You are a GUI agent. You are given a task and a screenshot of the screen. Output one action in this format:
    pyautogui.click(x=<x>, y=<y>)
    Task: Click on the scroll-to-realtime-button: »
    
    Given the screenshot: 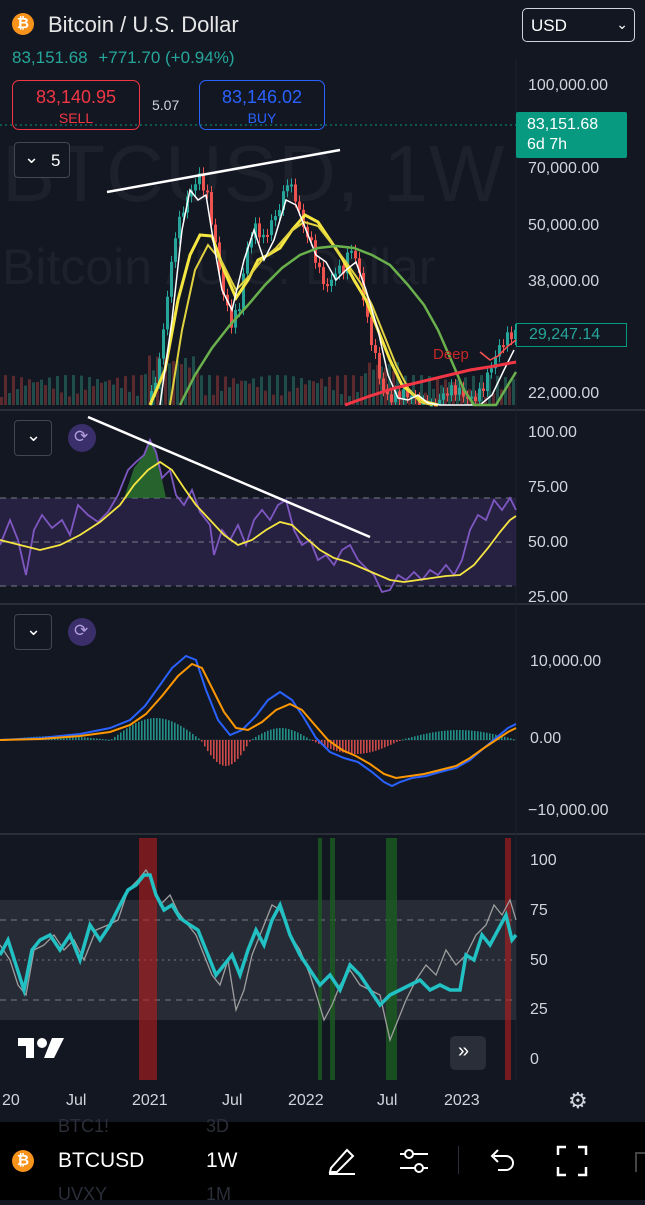 What is the action you would take?
    pyautogui.click(x=468, y=1053)
    